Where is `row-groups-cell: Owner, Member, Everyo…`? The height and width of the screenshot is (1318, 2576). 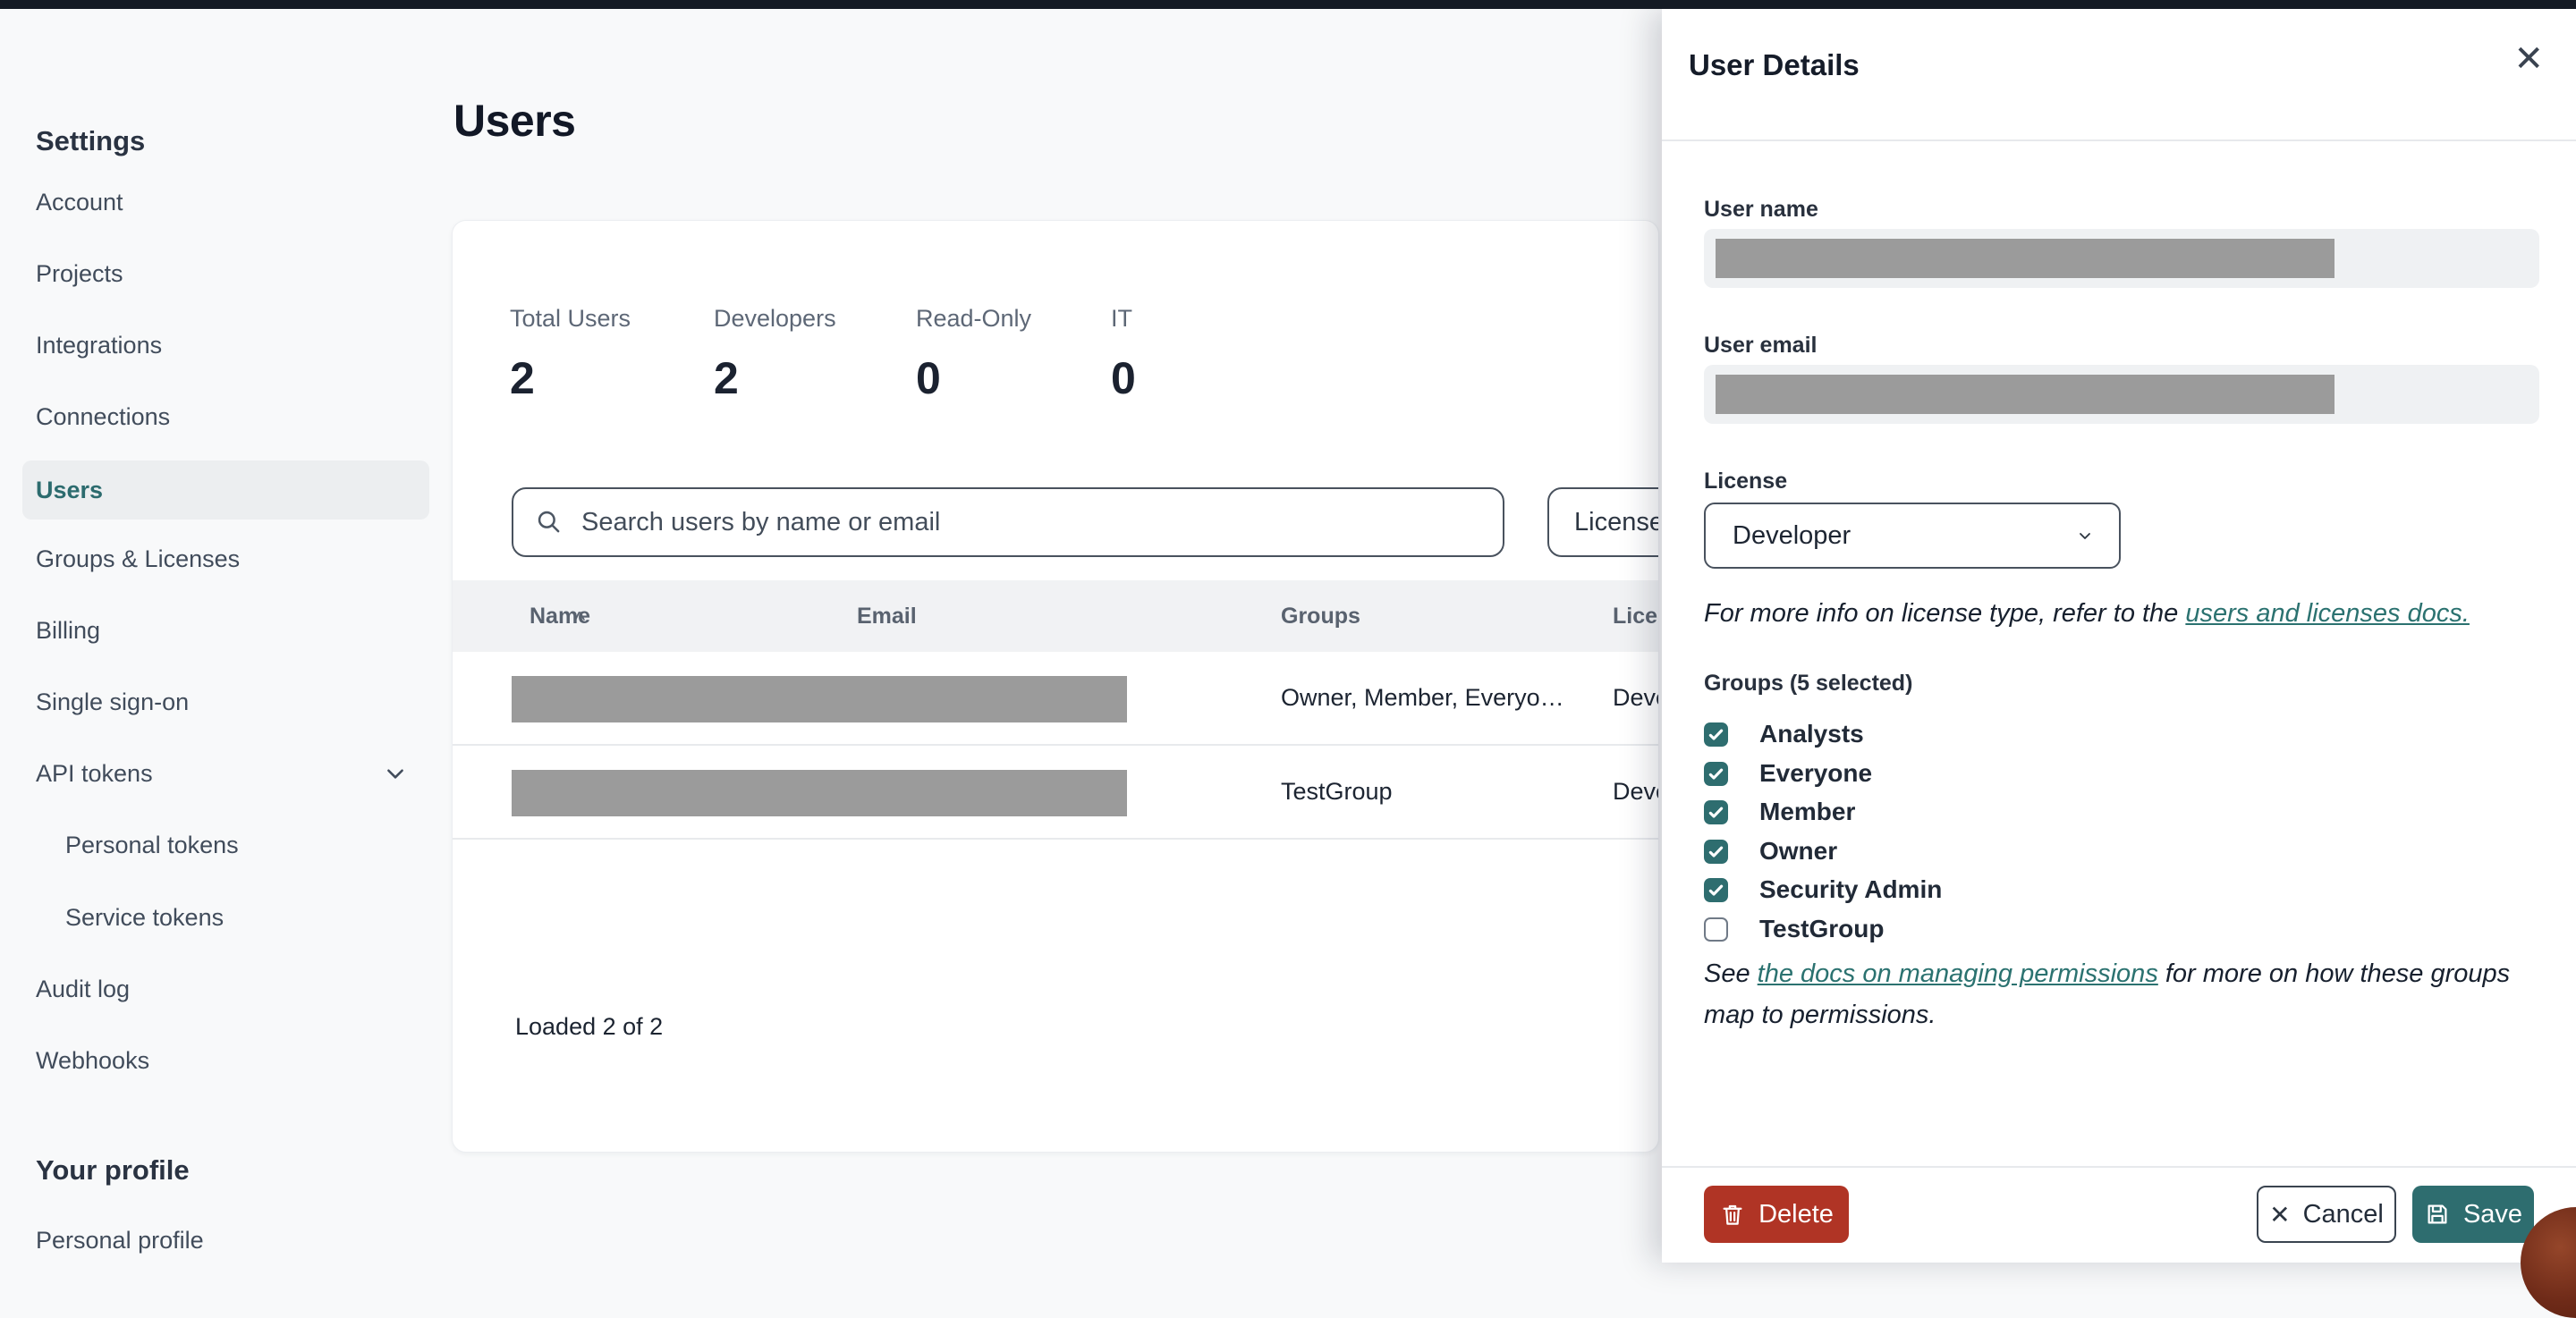
row-groups-cell: Owner, Member, Everyo… is located at coordinates (1422, 698).